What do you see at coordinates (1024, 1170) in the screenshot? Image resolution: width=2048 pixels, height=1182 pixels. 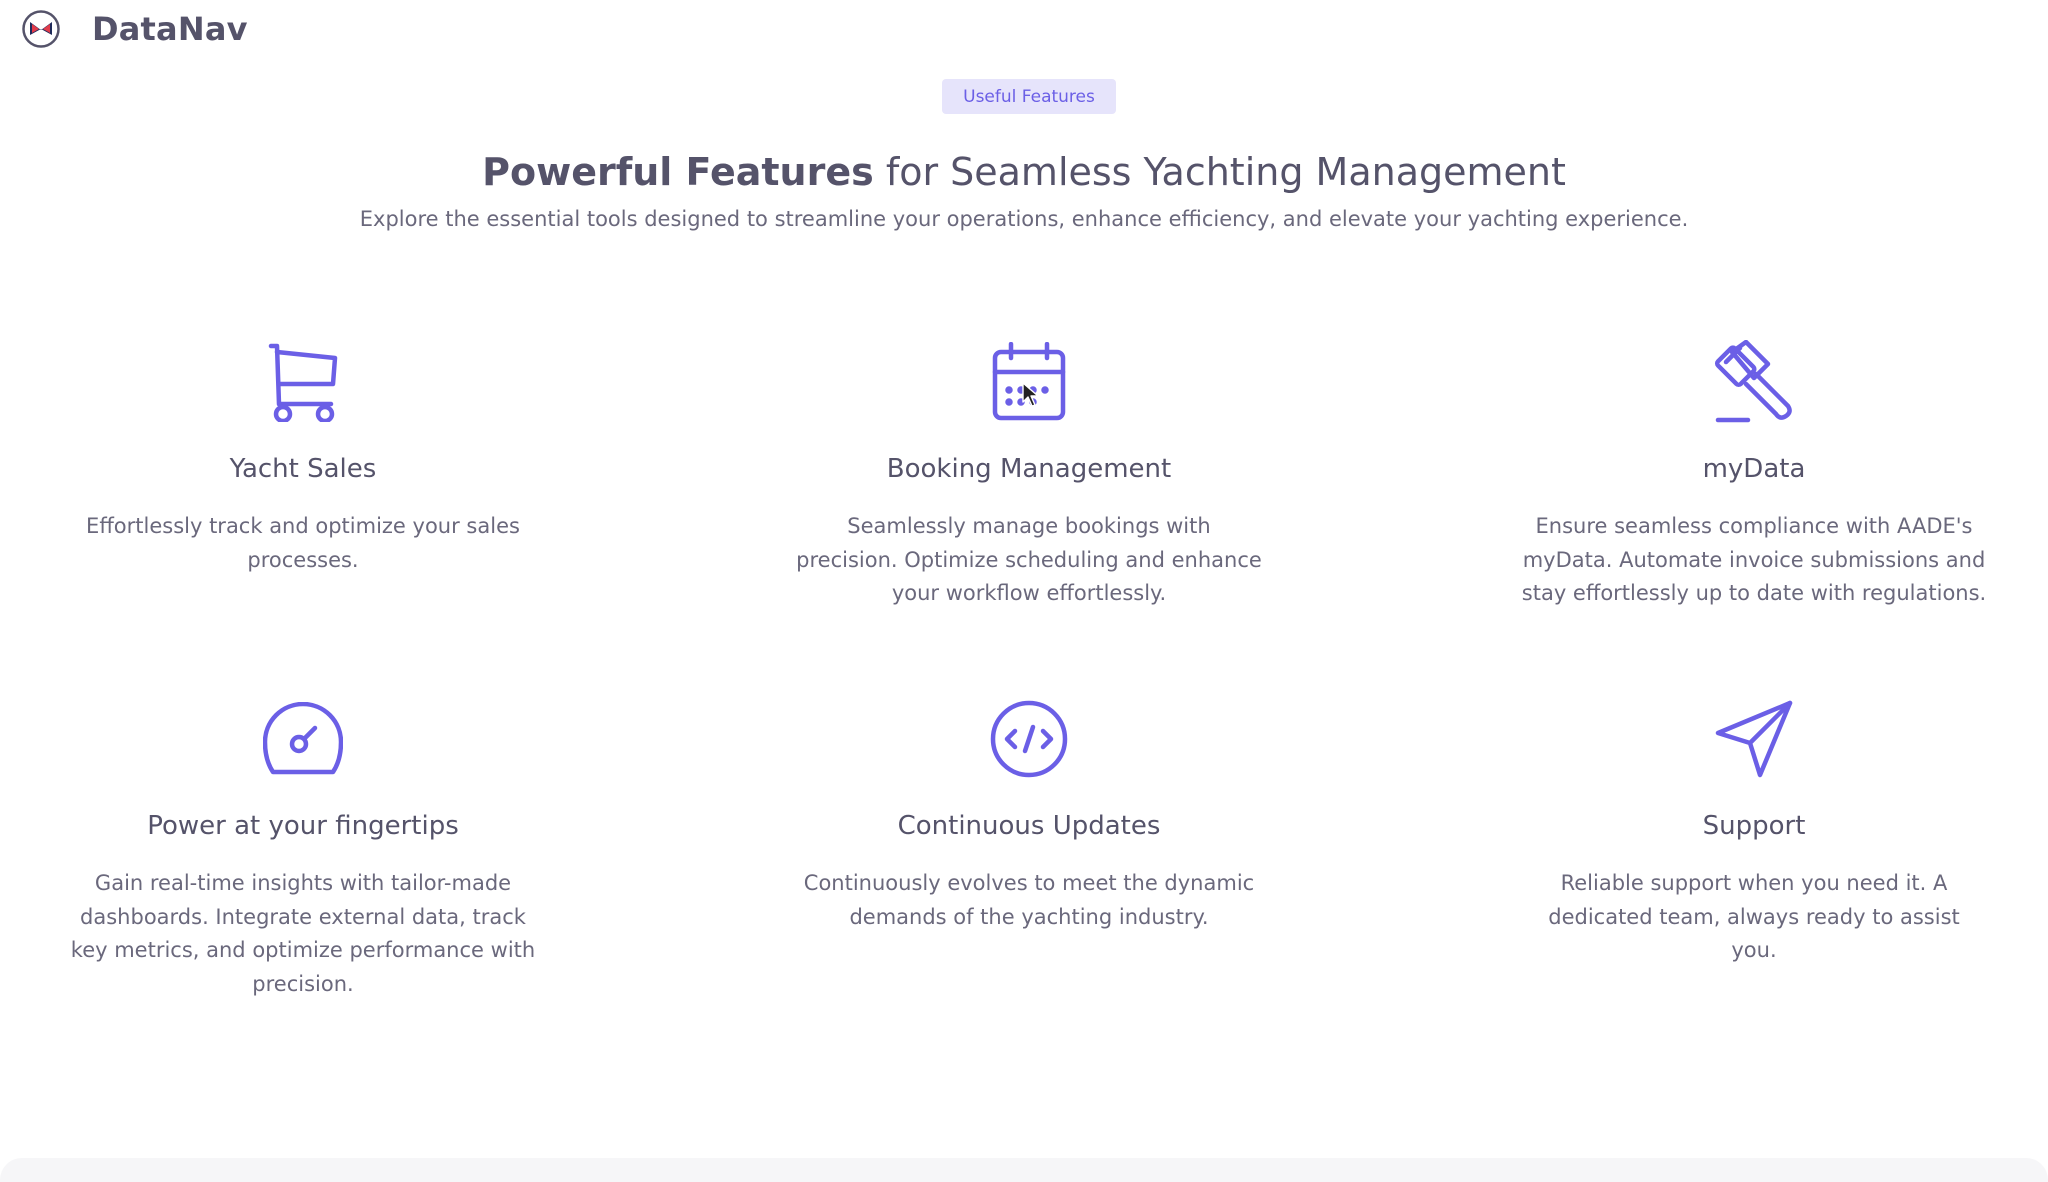 I see `next-section-edge` at bounding box center [1024, 1170].